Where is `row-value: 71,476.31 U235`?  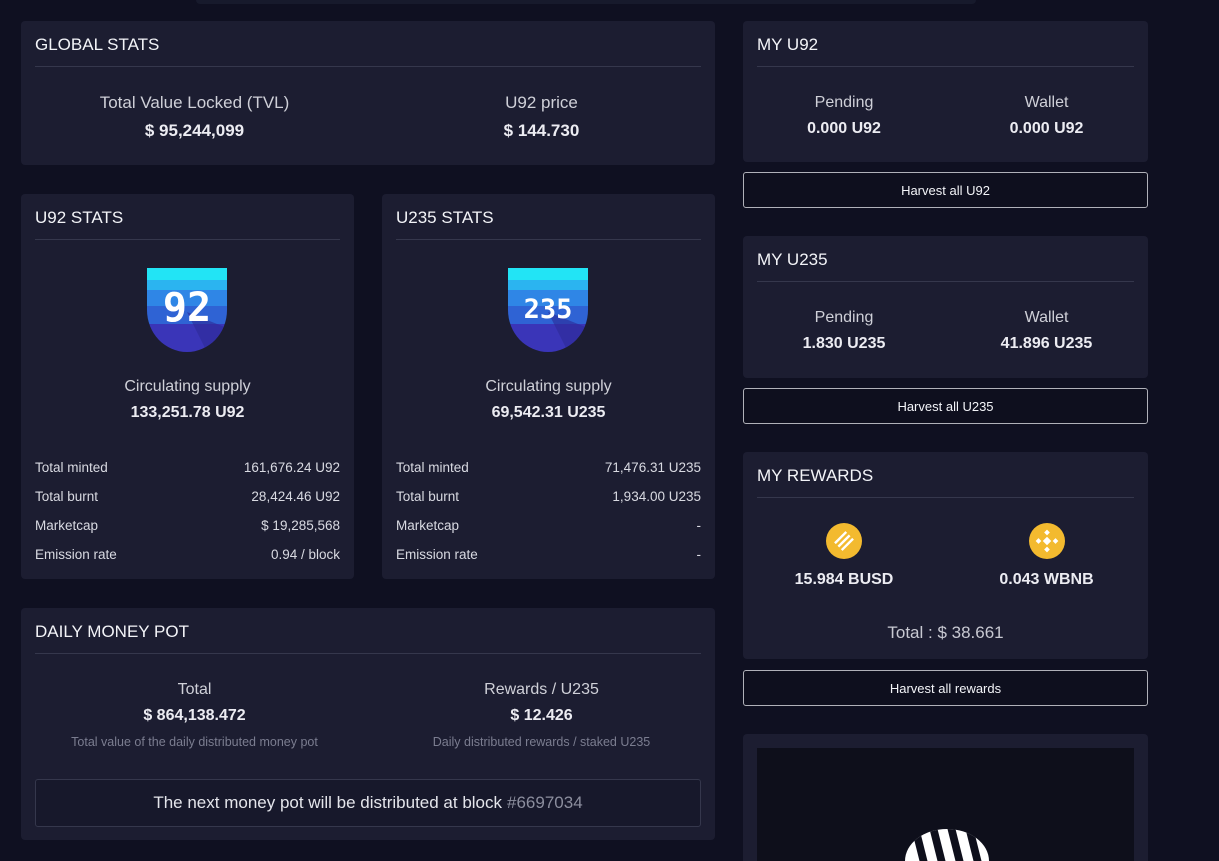
row-value: 71,476.31 U235 is located at coordinates (652, 467).